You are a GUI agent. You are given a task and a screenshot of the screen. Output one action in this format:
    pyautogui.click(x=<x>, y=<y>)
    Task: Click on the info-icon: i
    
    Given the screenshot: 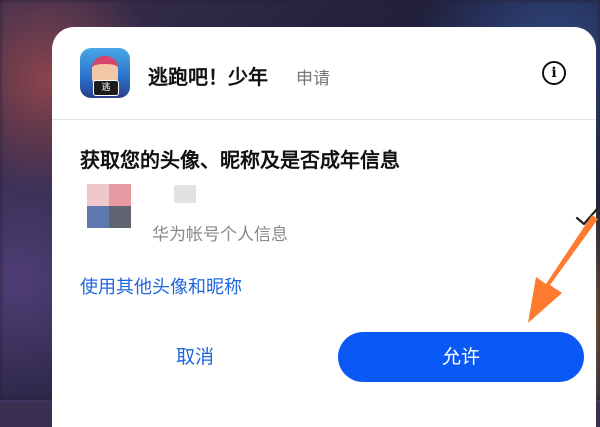 What is the action you would take?
    pyautogui.click(x=554, y=73)
    